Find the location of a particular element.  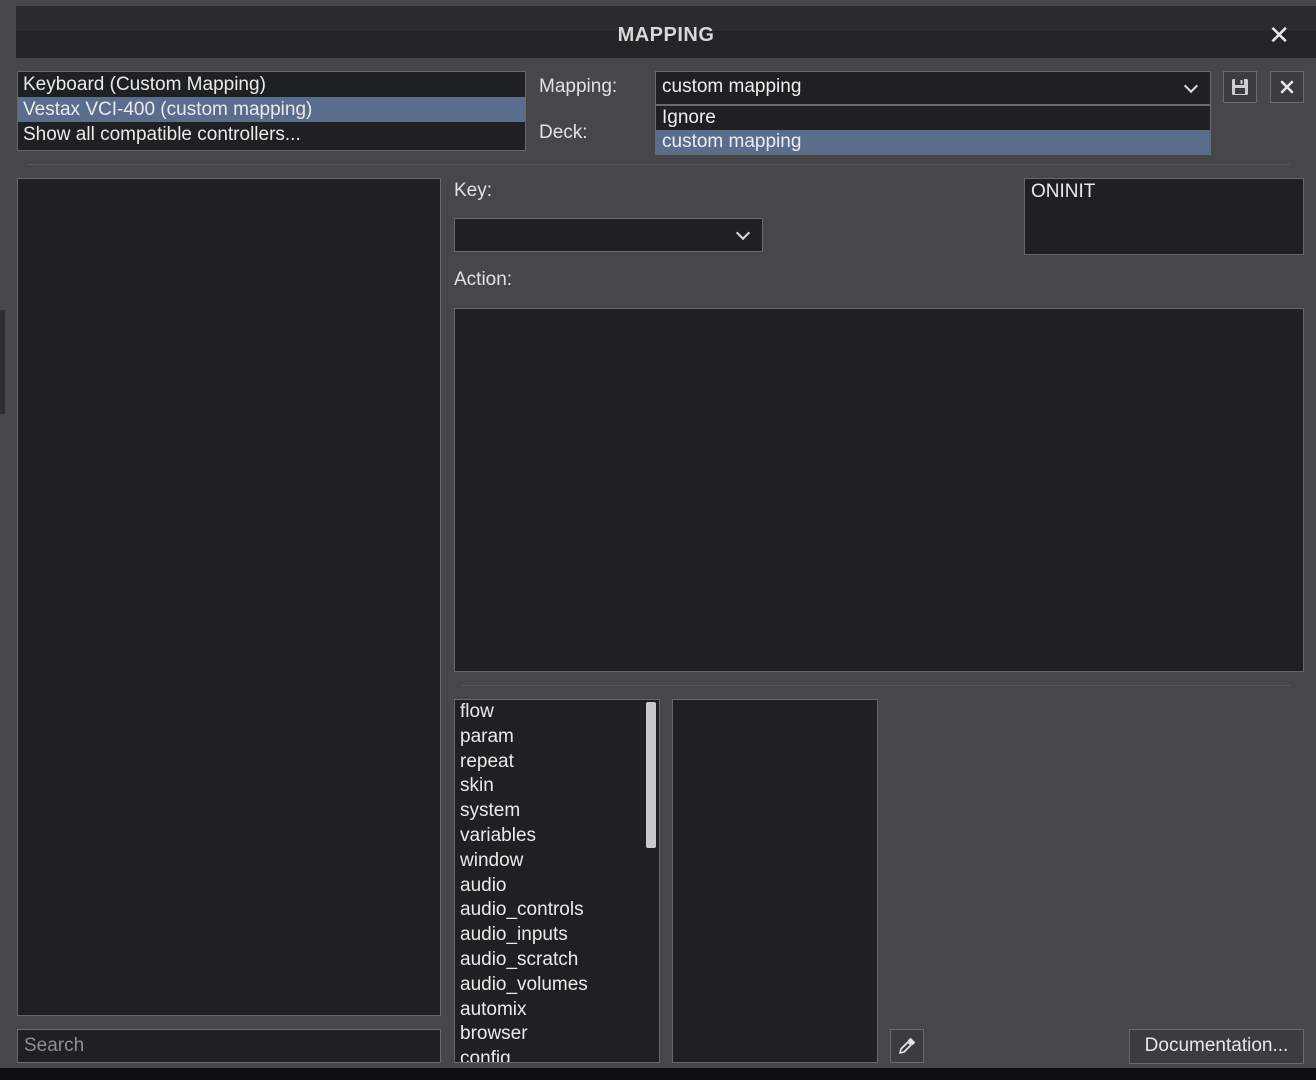

left-edge-shadow is located at coordinates (2, 362).